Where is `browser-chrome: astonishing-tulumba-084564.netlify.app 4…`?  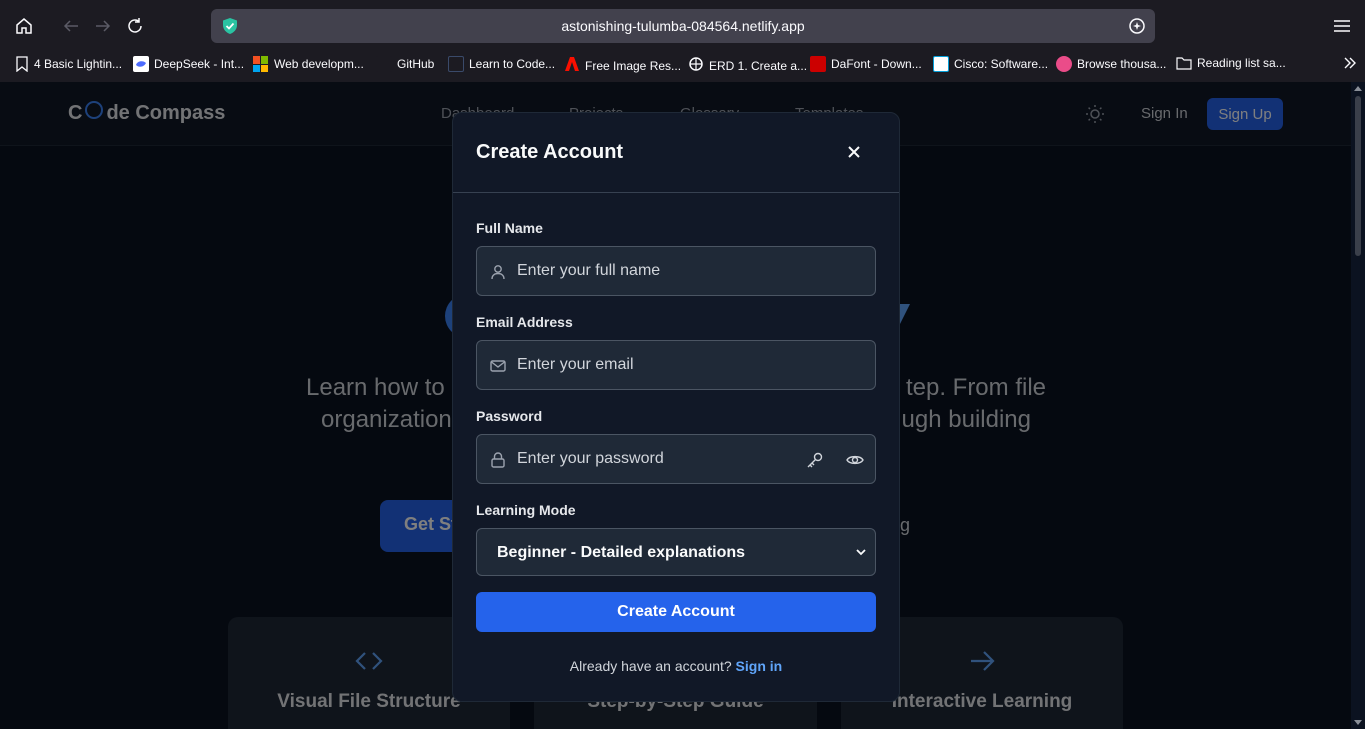
browser-chrome: astonishing-tulumba-084564.netlify.app 4… is located at coordinates (682, 41).